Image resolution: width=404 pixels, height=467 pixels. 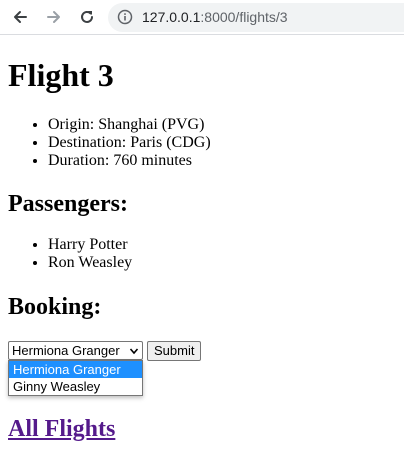 I want to click on booking-heading: Booking:, so click(x=55, y=307).